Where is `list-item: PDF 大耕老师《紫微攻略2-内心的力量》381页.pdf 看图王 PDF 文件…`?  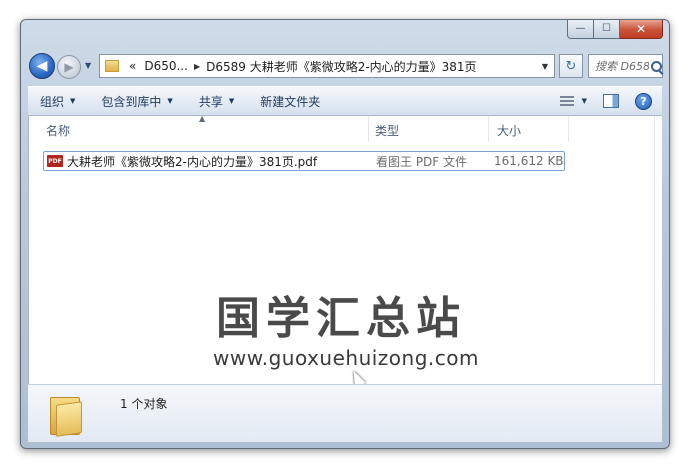 list-item: PDF 大耕老师《紫微攻略2-内心的力量》381页.pdf 看图王 PDF 文件… is located at coordinates (304, 161).